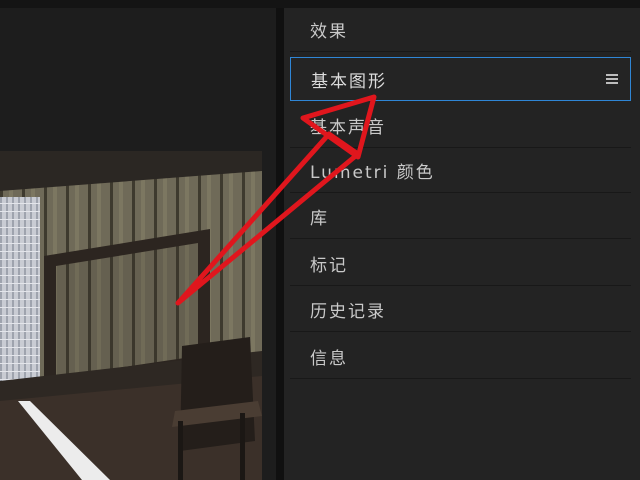 This screenshot has height=480, width=640. I want to click on panel-item-label: 基本声音, so click(348, 128).